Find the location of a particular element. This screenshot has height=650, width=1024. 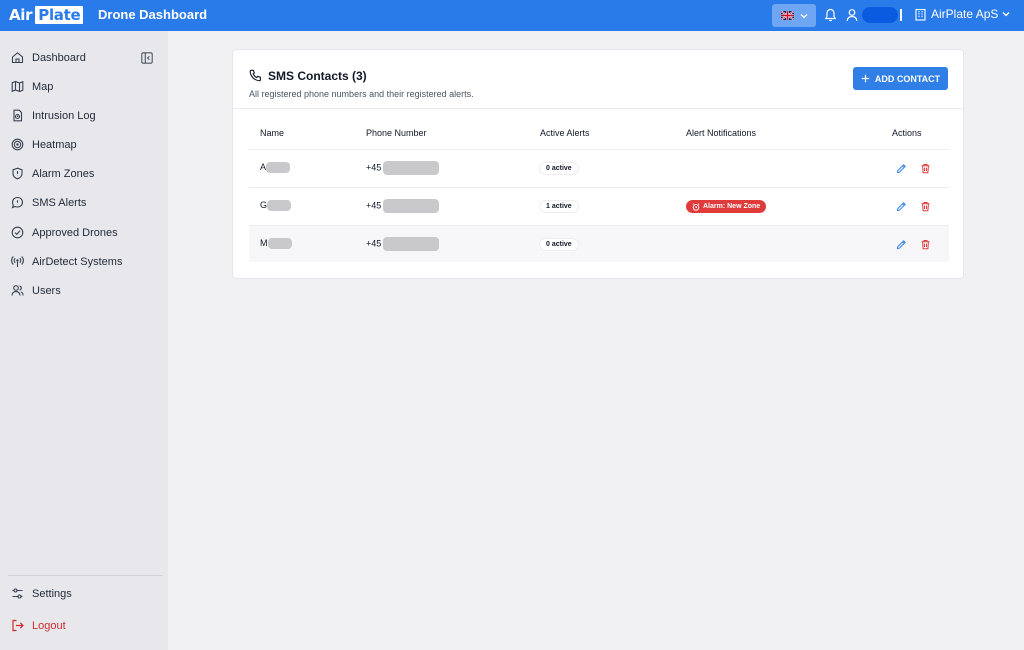

sidebar-item-airdetect-systems: AirDetect Systems is located at coordinates (84, 262).